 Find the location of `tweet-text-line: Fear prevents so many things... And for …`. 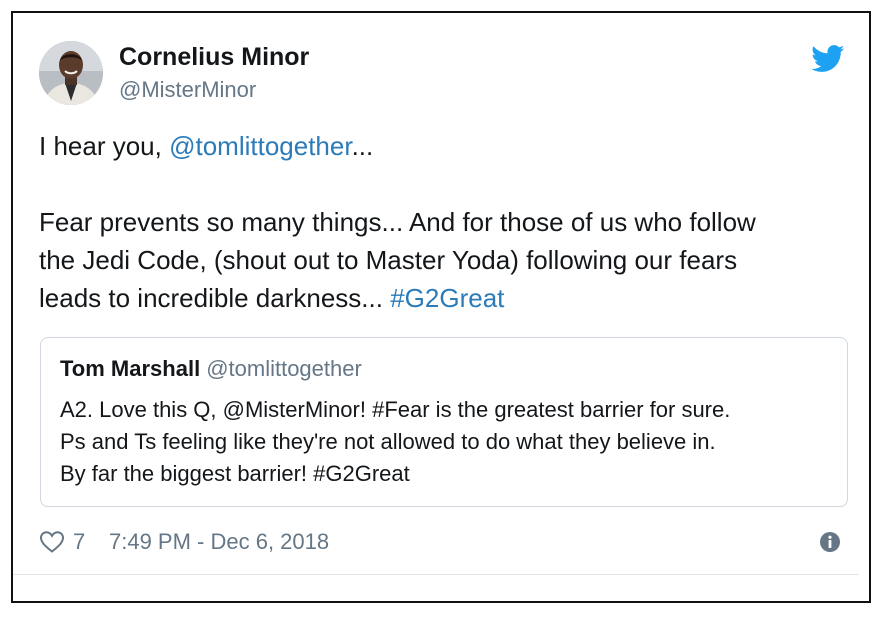

tweet-text-line: Fear prevents so many things... And for … is located at coordinates (397, 222).